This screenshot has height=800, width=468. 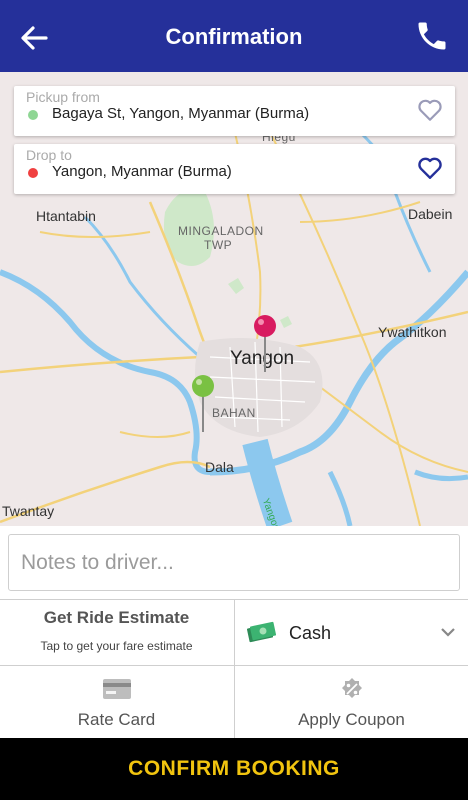 What do you see at coordinates (117, 689) in the screenshot?
I see `credit-card-icon` at bounding box center [117, 689].